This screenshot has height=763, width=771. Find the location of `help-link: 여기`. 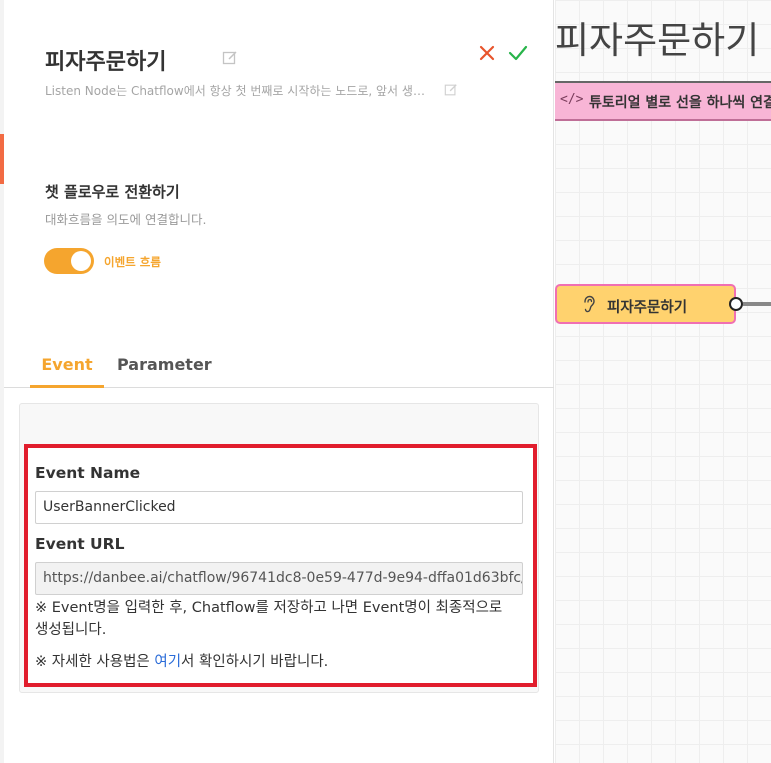

help-link: 여기 is located at coordinates (167, 662).